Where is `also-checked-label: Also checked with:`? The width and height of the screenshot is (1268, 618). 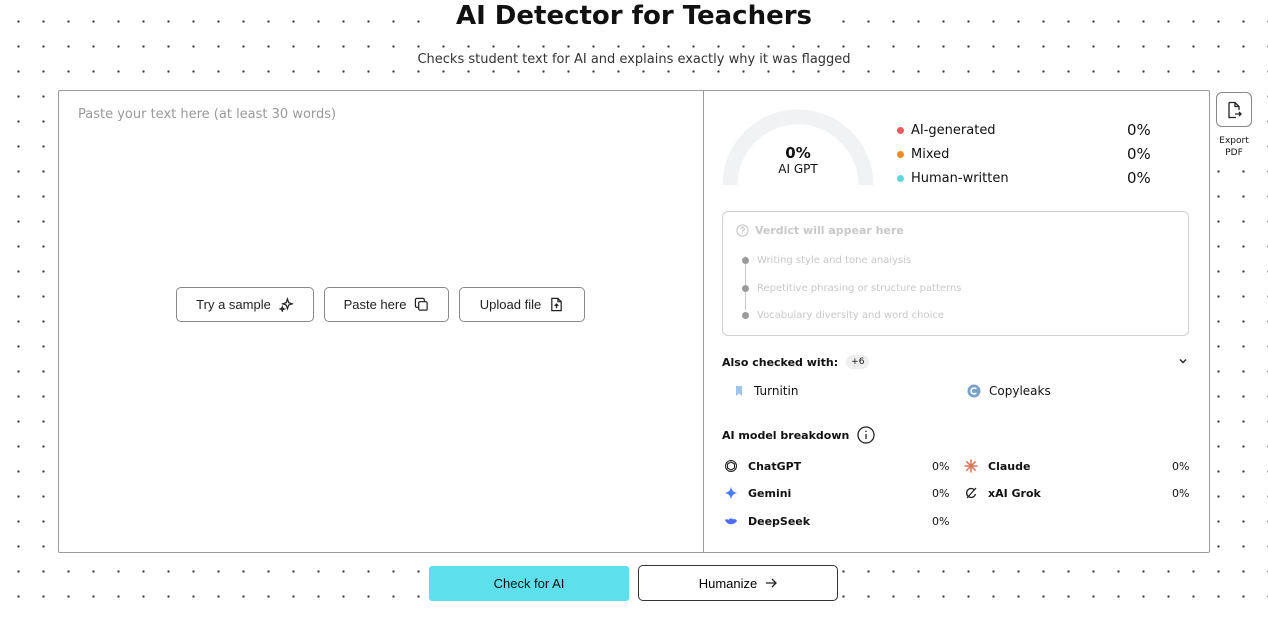 also-checked-label: Also checked with: is located at coordinates (780, 362).